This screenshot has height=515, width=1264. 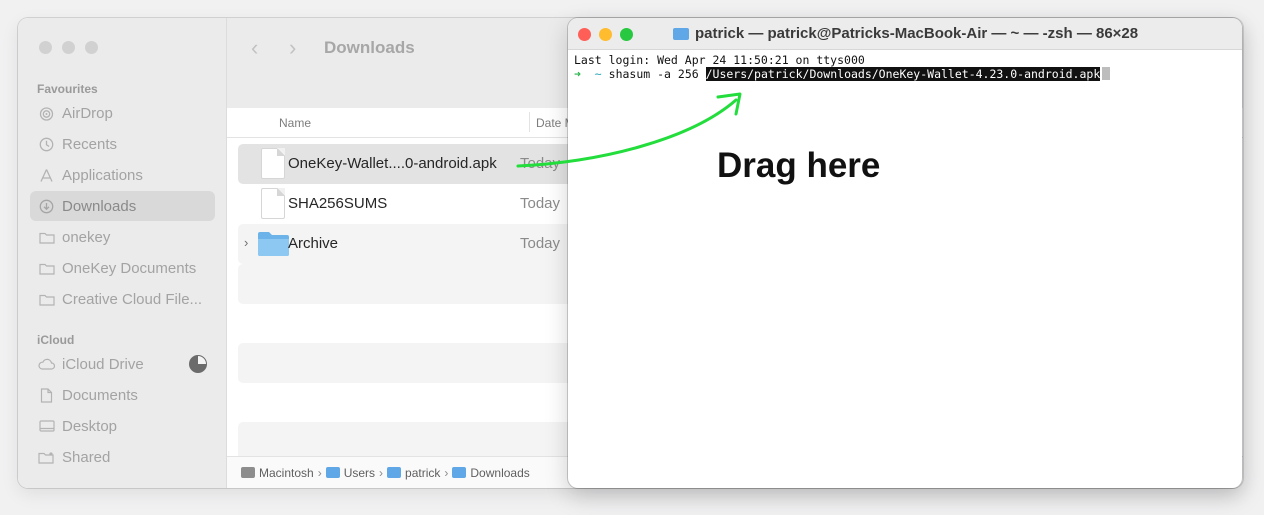 I want to click on command-text: shasum -a 256, so click(x=653, y=74).